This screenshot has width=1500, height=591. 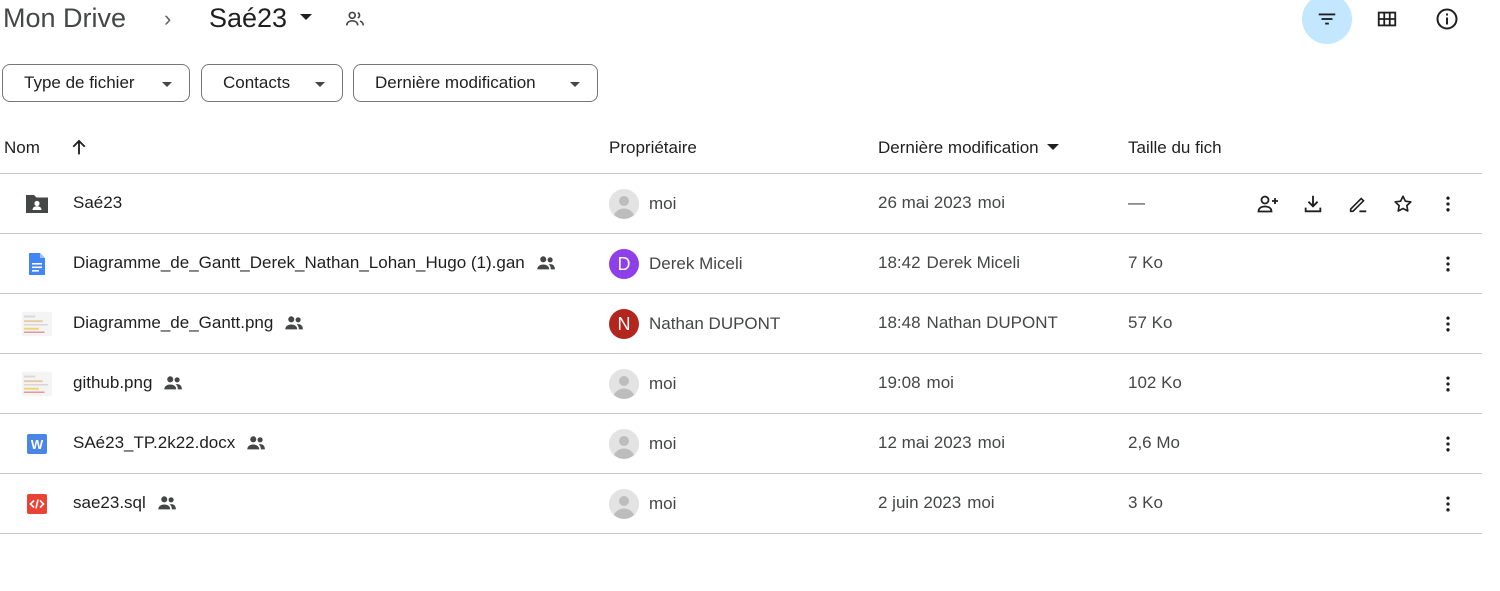 What do you see at coordinates (941, 443) in the screenshot?
I see `modified-cell: 12 mai 2023 moi` at bounding box center [941, 443].